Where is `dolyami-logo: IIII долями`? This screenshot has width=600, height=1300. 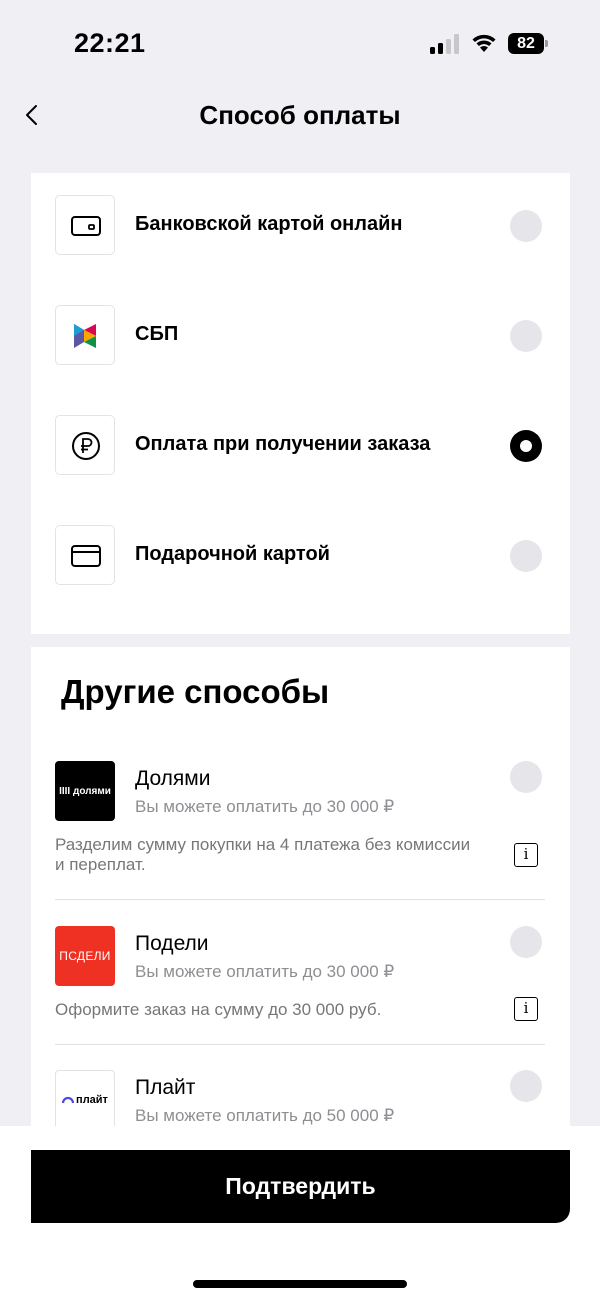
dolyami-logo: IIII долями is located at coordinates (85, 791).